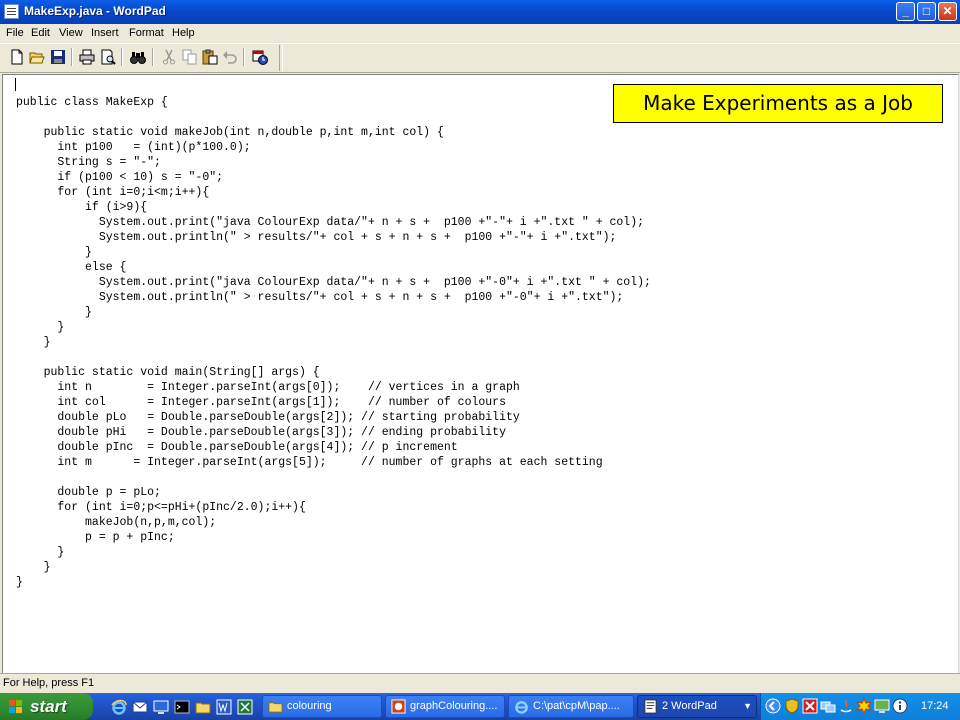  Describe the element at coordinates (480, 12) in the screenshot. I see `title-bar: MakeExp.java - WordPad _ □ ✕` at that location.